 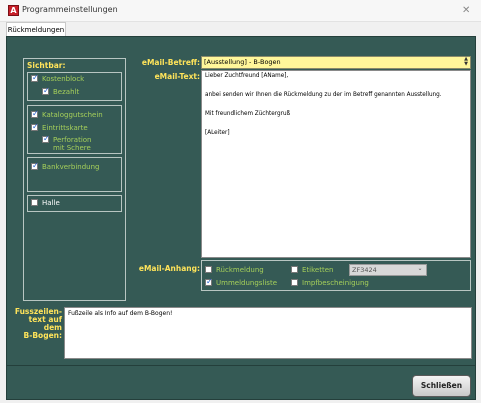 I want to click on kostenblock-label: Kostenblock, so click(x=63, y=79).